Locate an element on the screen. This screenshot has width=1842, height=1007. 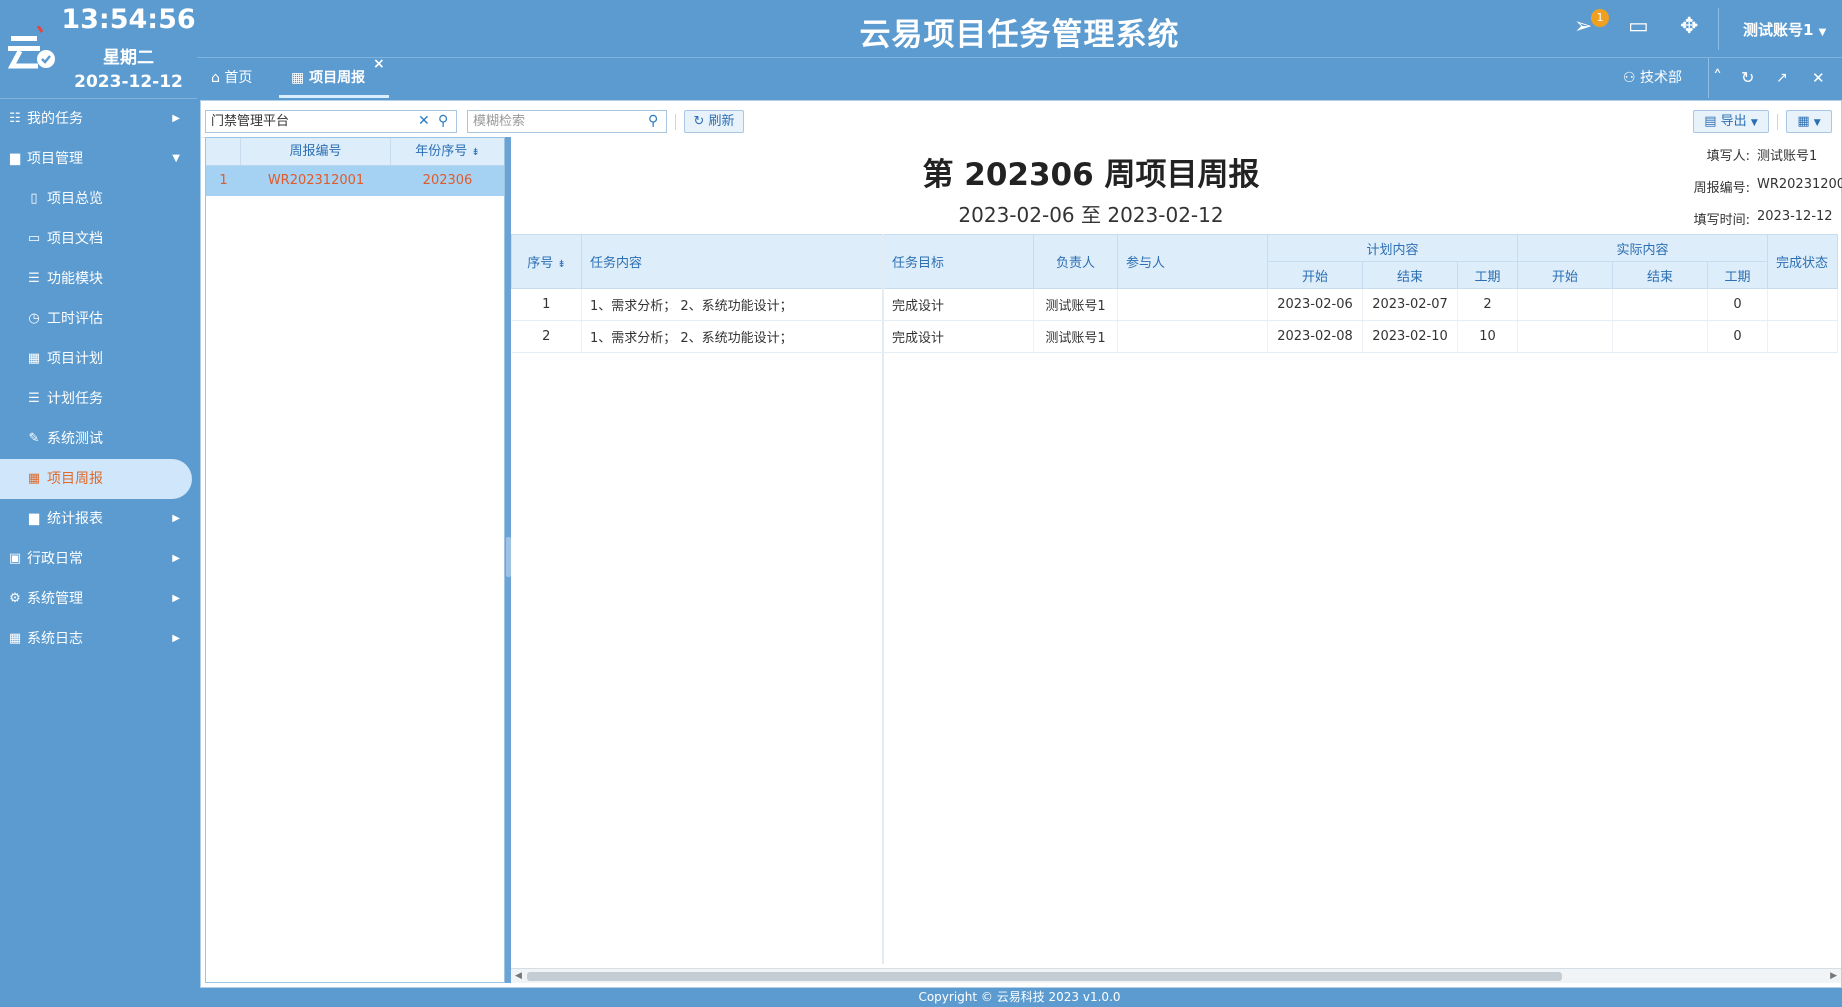
list-icon: ☷ is located at coordinates (15, 118).